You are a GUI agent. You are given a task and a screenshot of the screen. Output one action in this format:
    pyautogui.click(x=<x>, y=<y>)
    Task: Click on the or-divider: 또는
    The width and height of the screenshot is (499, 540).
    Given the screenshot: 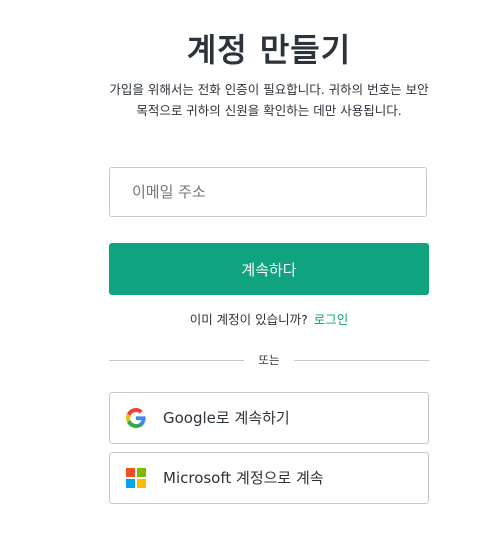 What is the action you would take?
    pyautogui.click(x=269, y=360)
    